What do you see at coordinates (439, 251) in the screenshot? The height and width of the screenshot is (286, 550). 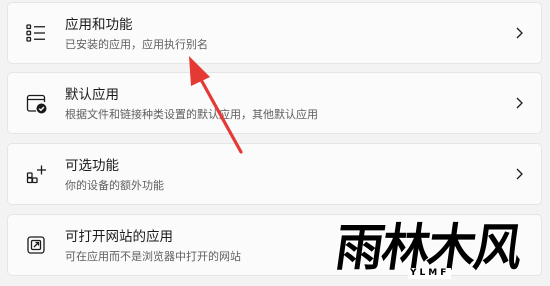 I see `watermark-logo: 雨林木风 YLMF` at bounding box center [439, 251].